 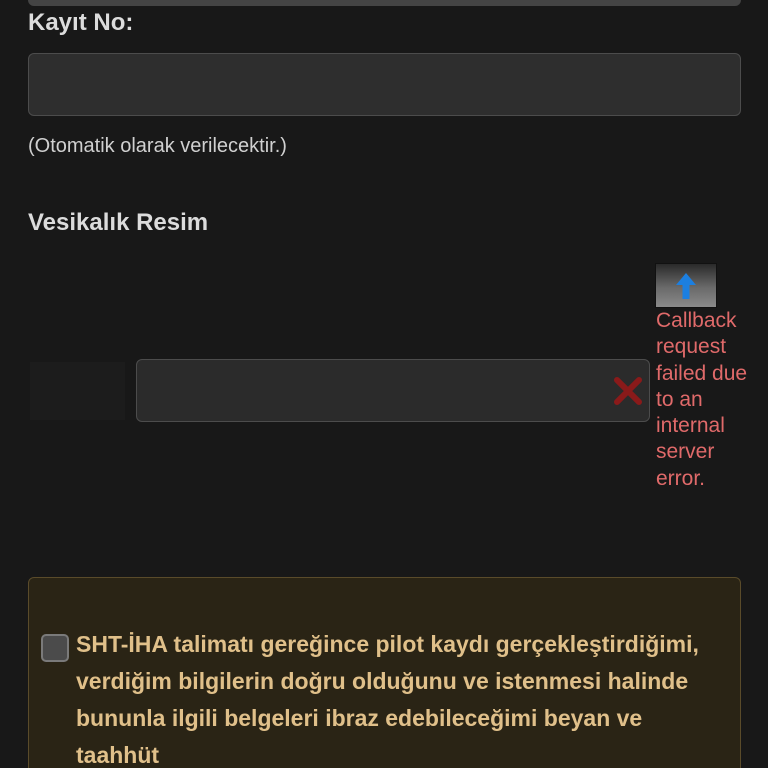 I want to click on upload-arrow-icon, so click(x=686, y=285).